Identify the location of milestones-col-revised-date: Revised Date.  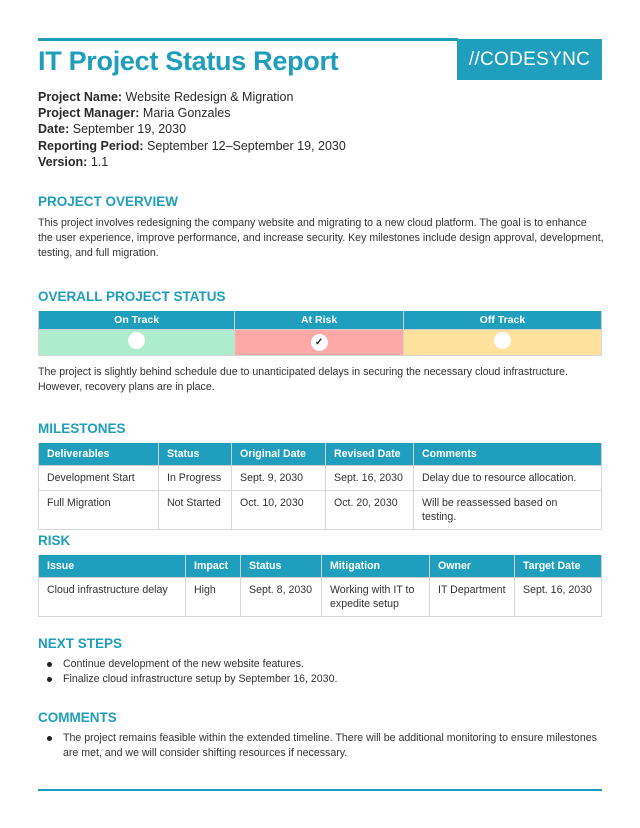
(369, 454).